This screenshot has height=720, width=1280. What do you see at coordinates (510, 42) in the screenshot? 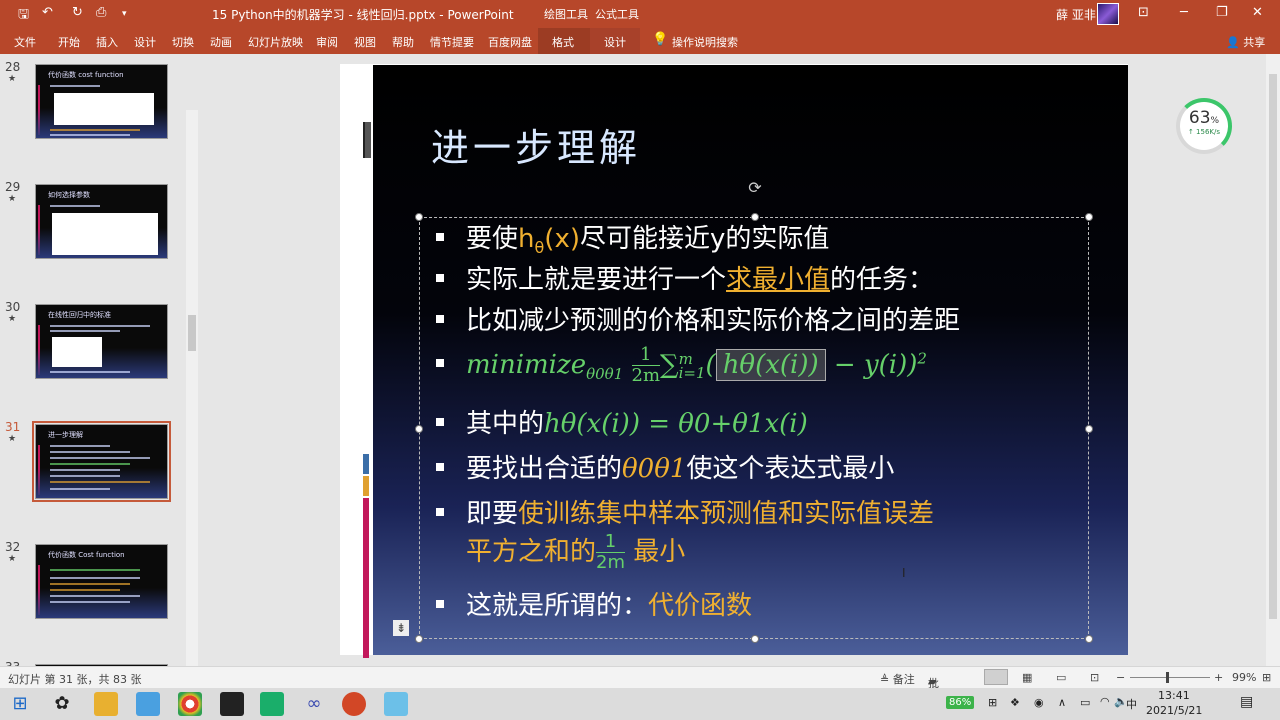
I see `tab-baidu: 百度网盘` at bounding box center [510, 42].